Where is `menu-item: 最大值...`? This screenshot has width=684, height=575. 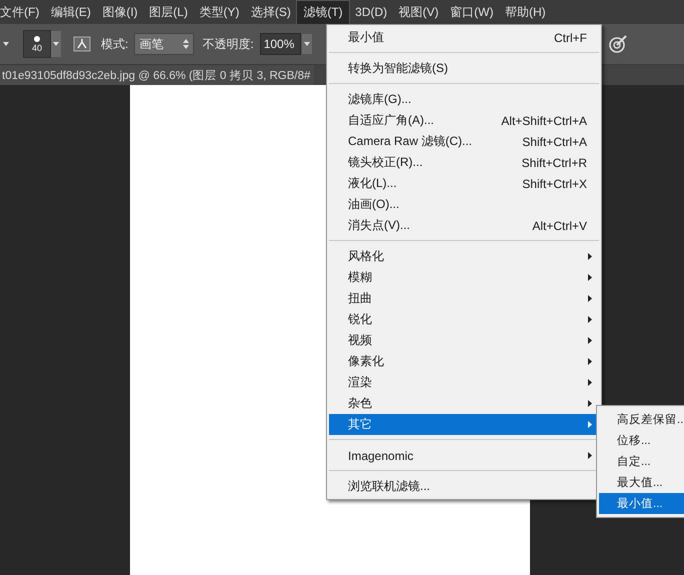
menu-item: 最大值... is located at coordinates (640, 482).